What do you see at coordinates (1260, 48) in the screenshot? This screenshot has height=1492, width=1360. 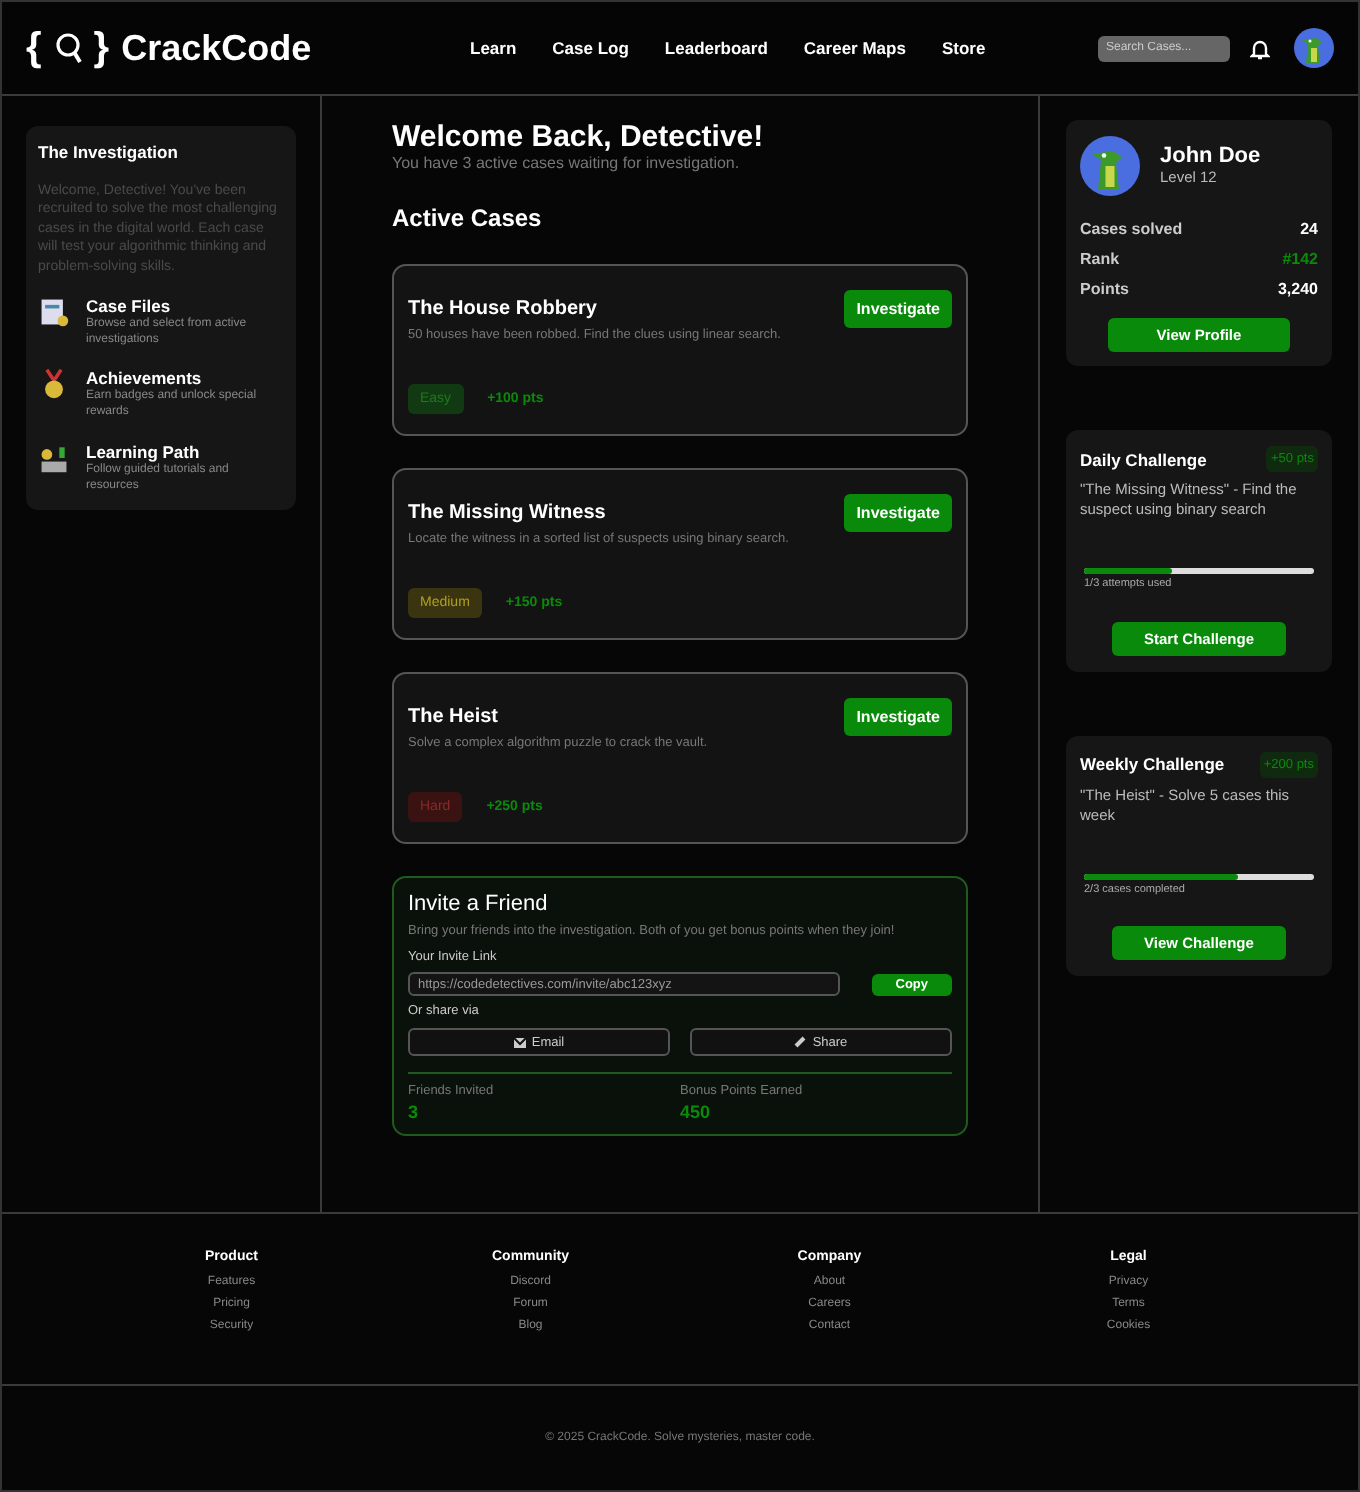 I see `bell-icon` at bounding box center [1260, 48].